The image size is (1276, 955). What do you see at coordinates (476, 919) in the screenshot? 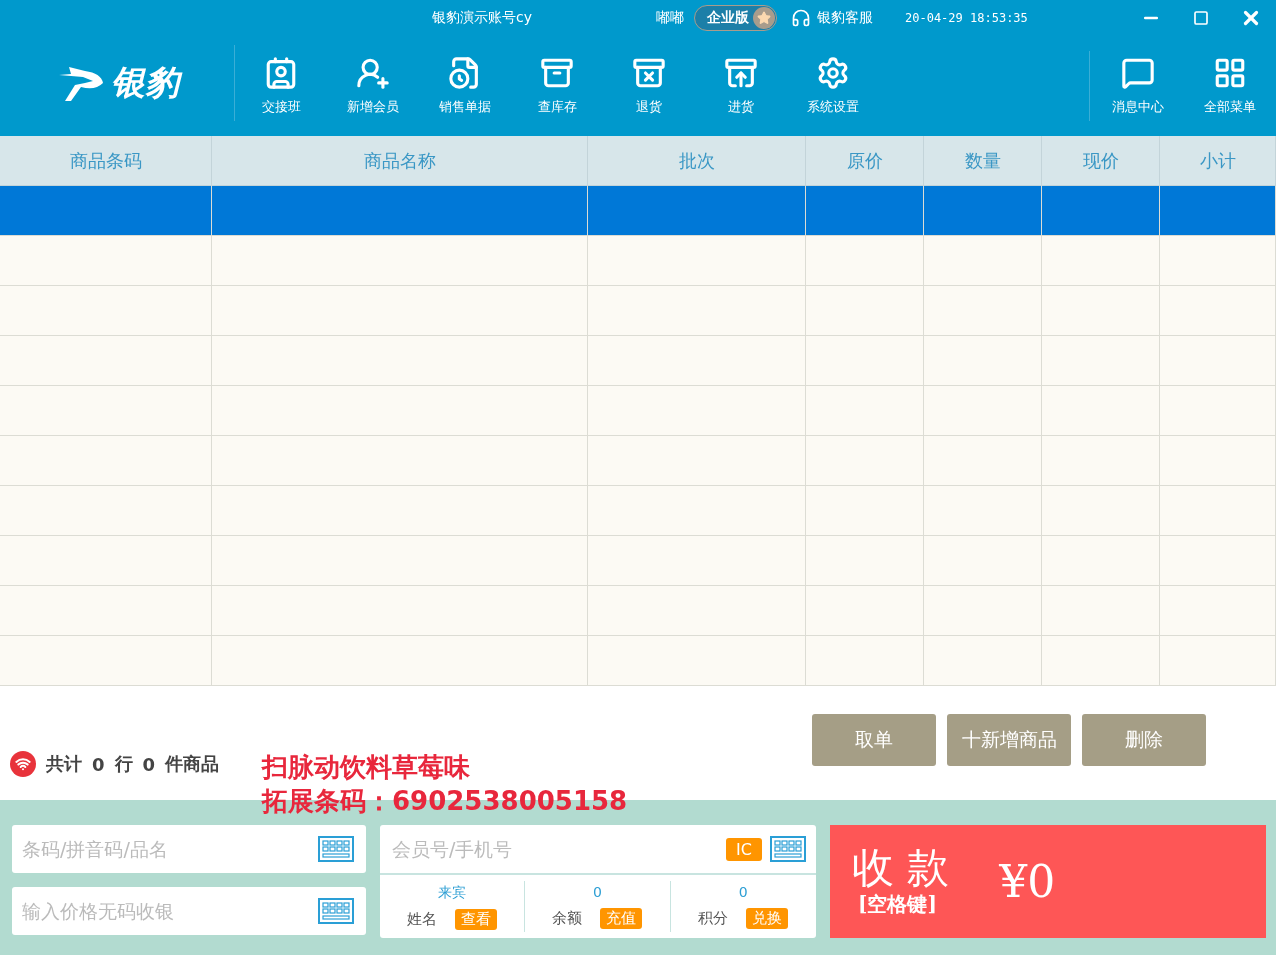
I see `stat-button: 查看` at bounding box center [476, 919].